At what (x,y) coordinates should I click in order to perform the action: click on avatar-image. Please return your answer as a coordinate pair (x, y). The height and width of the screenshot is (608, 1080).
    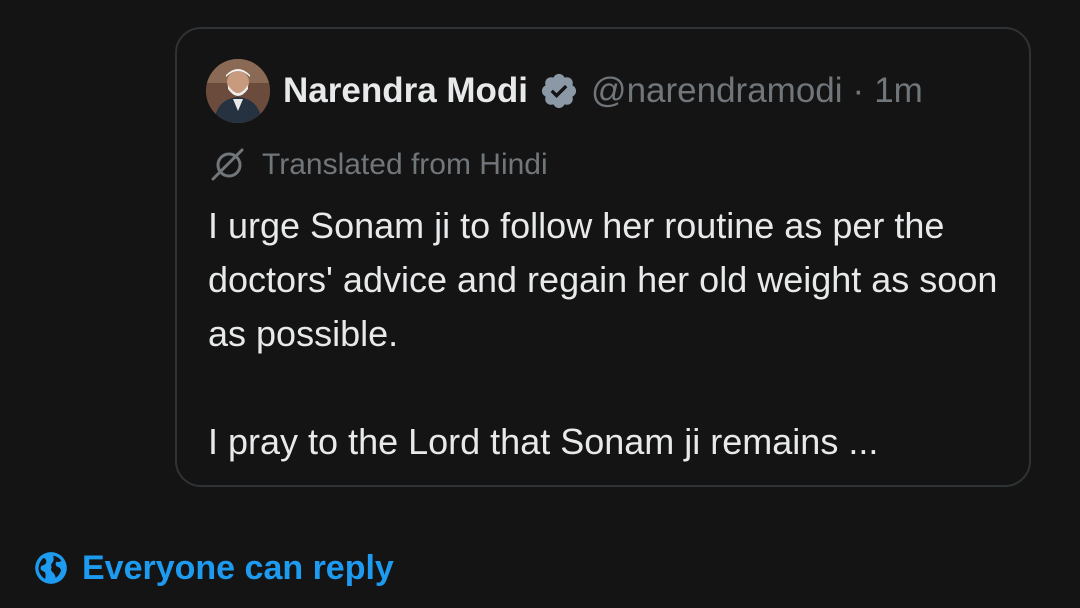
    Looking at the image, I should click on (238, 91).